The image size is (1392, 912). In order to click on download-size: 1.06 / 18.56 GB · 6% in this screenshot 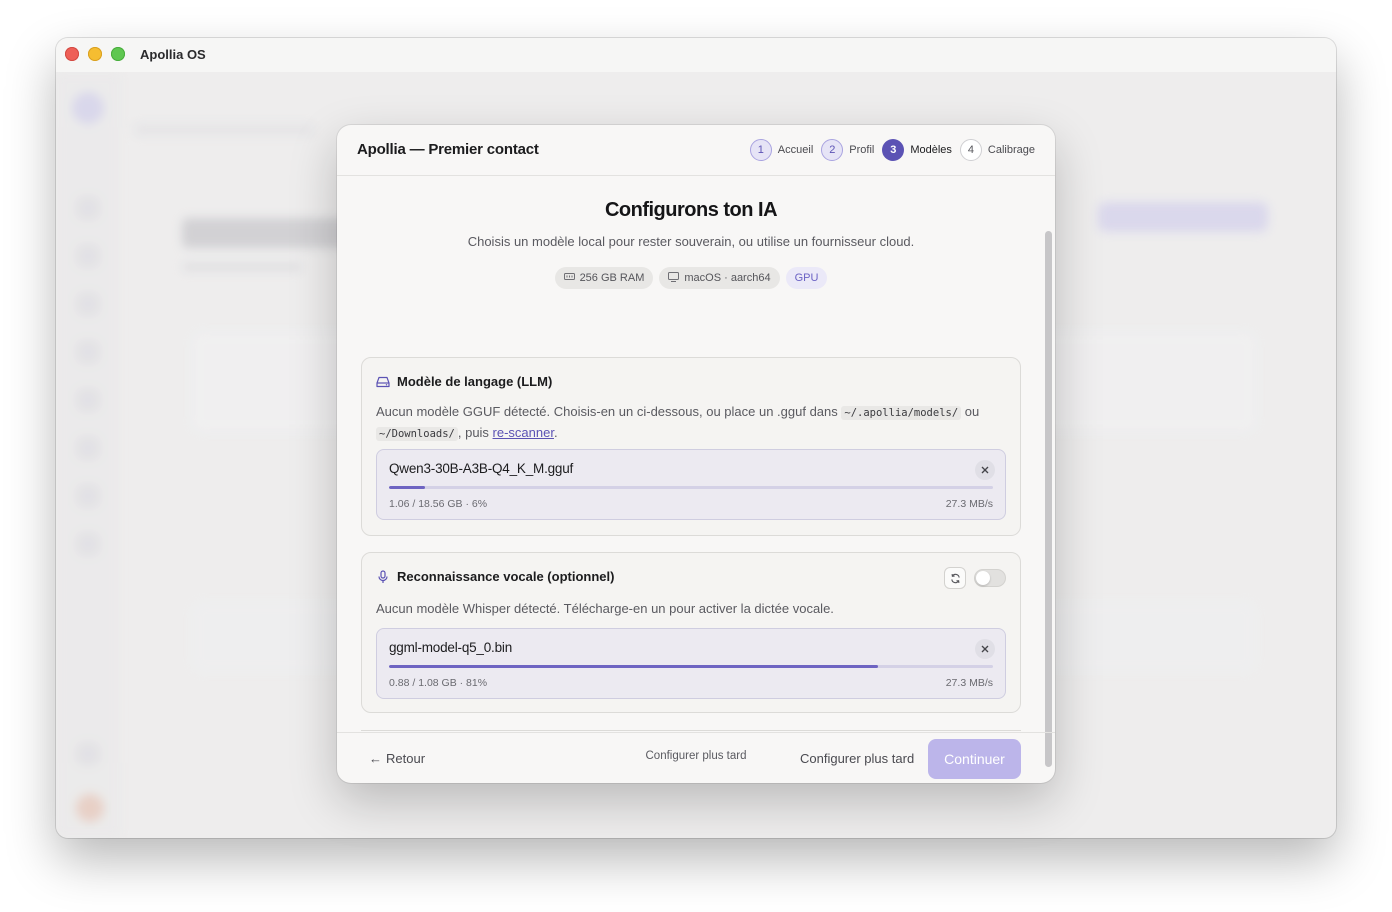, I will do `click(438, 504)`.